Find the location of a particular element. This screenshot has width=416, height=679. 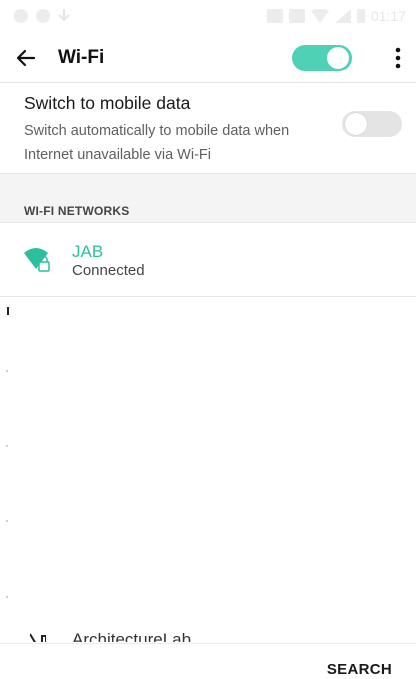

status-system-icons: 01:17 is located at coordinates (336, 16).